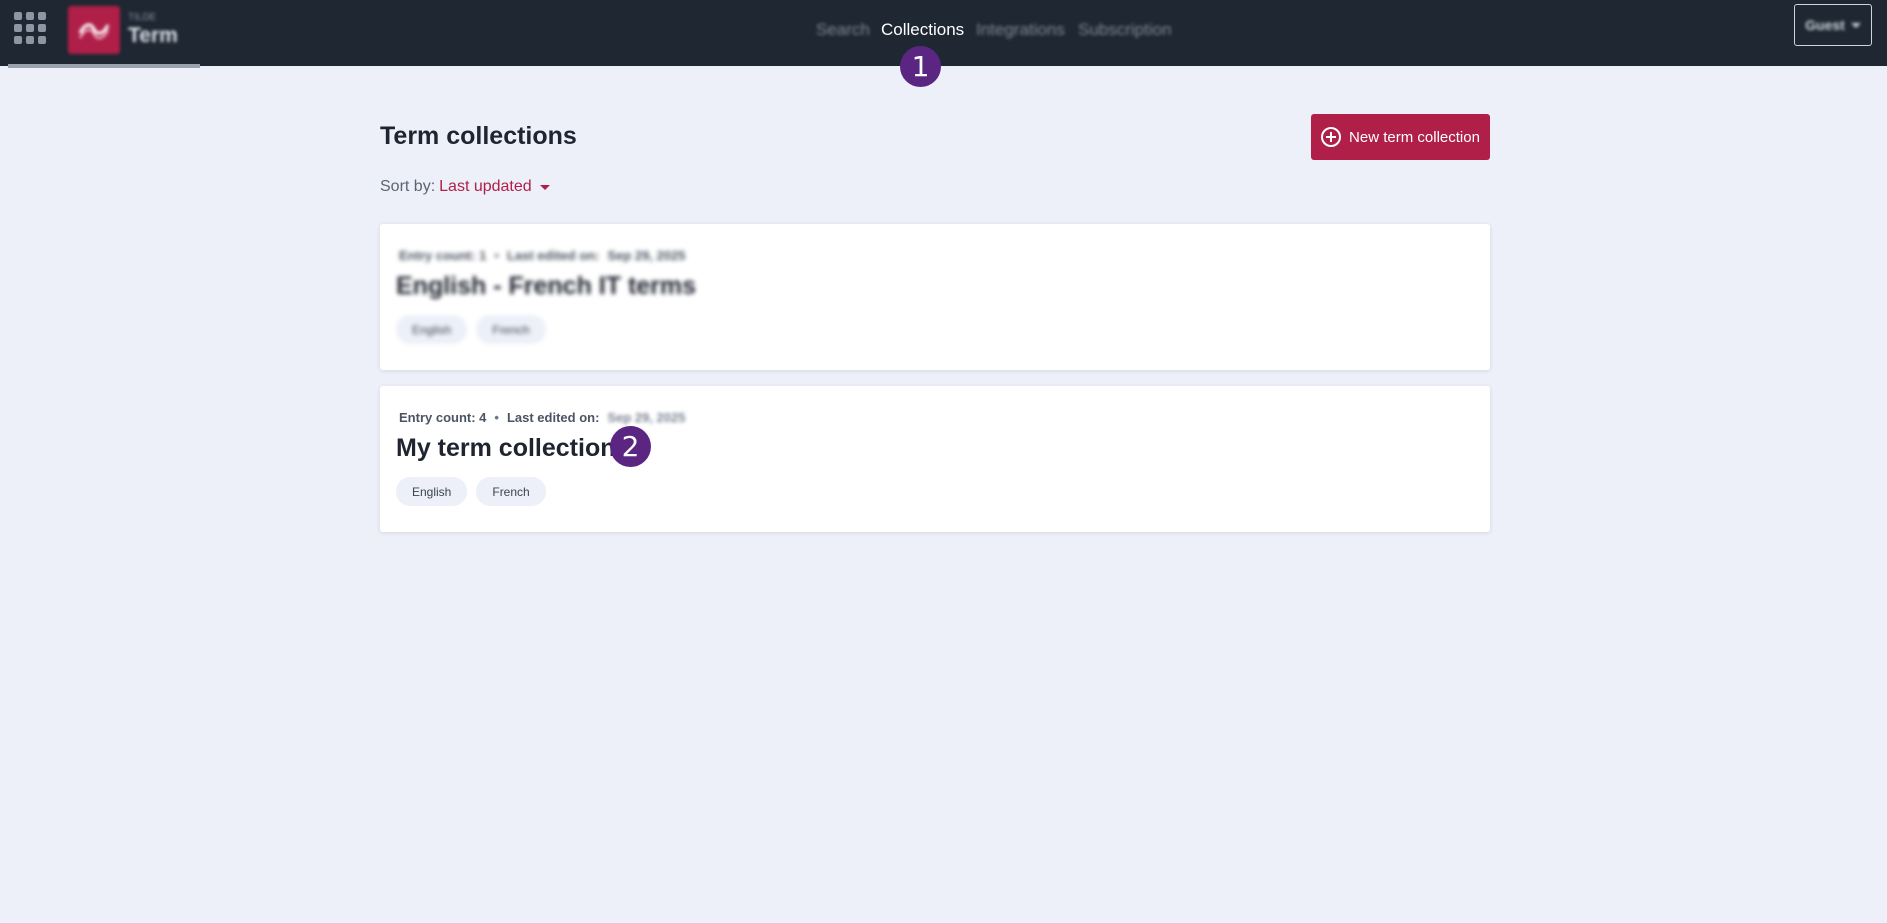  I want to click on nav-collections: Collections, so click(922, 30).